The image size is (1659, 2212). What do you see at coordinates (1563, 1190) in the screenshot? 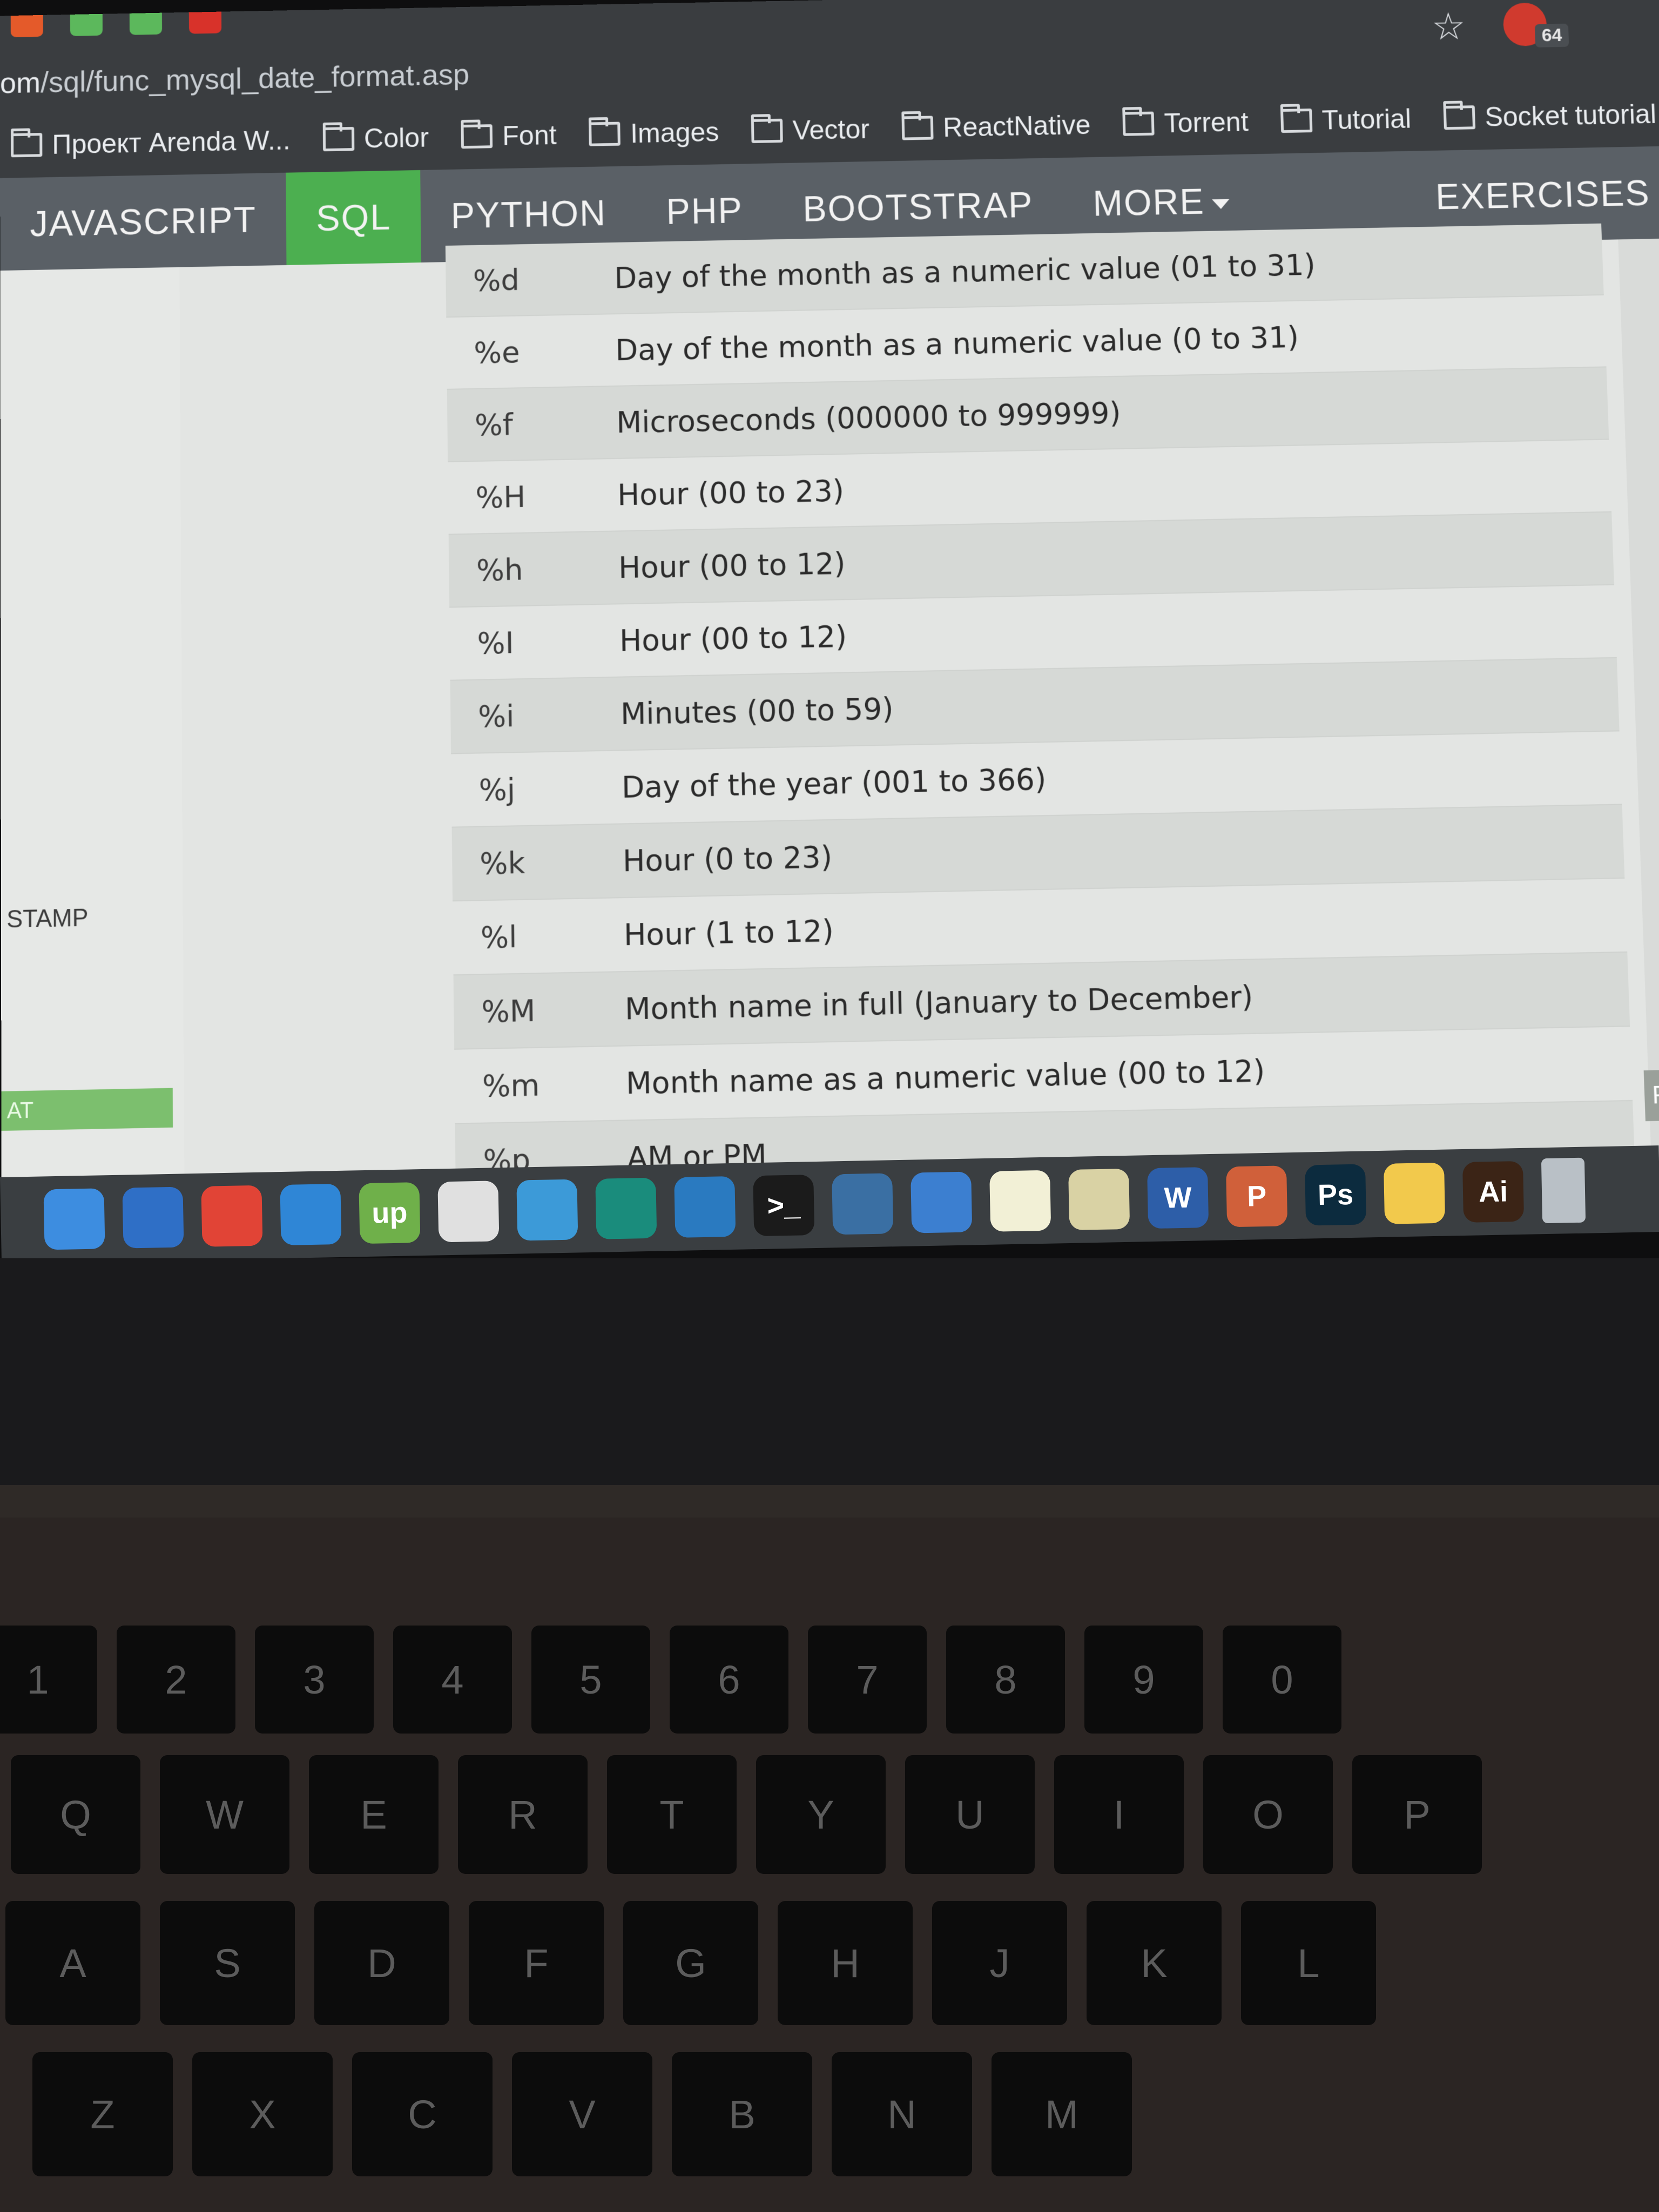
I see `trash-icon` at bounding box center [1563, 1190].